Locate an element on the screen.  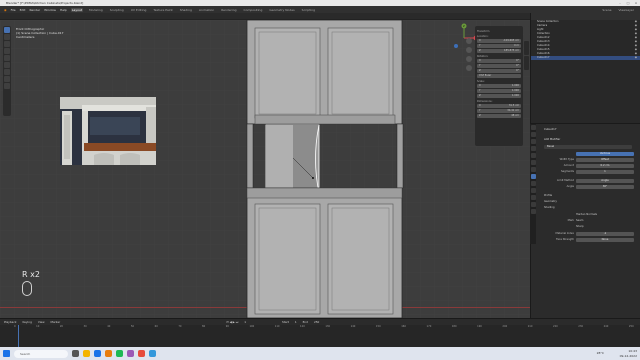
face-strength-dropdown: None is located at coordinates (605, 240).